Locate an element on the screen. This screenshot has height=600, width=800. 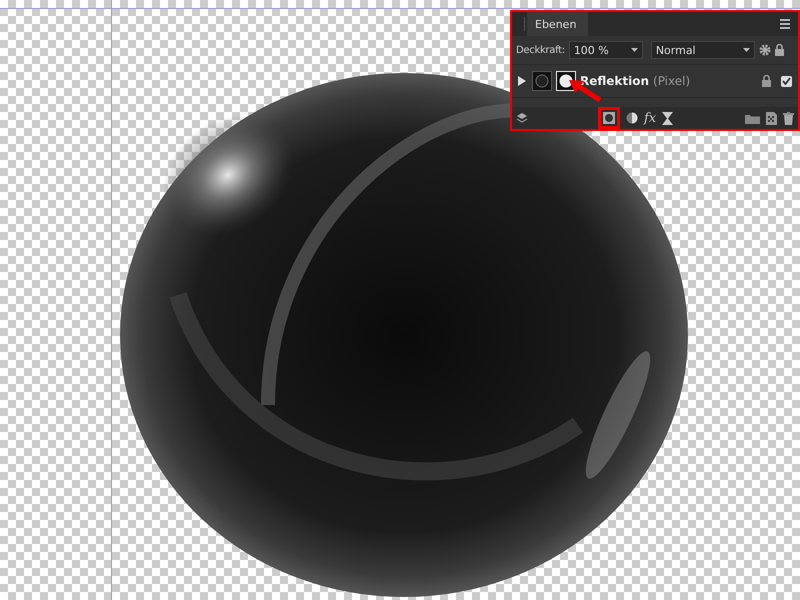
layers-stack-icon is located at coordinates (522, 118).